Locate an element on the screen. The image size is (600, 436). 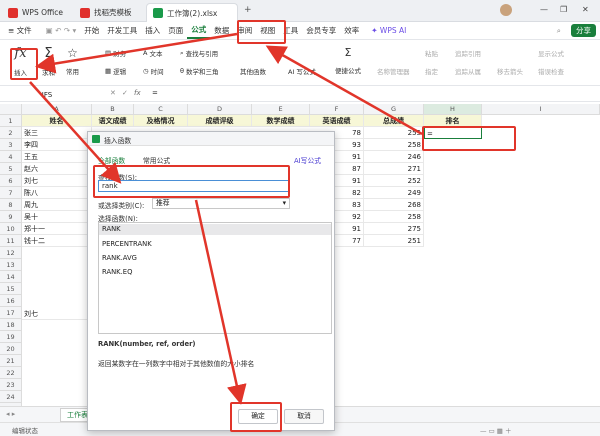
arrow-to-insert-function is located at coordinates (136, 53).